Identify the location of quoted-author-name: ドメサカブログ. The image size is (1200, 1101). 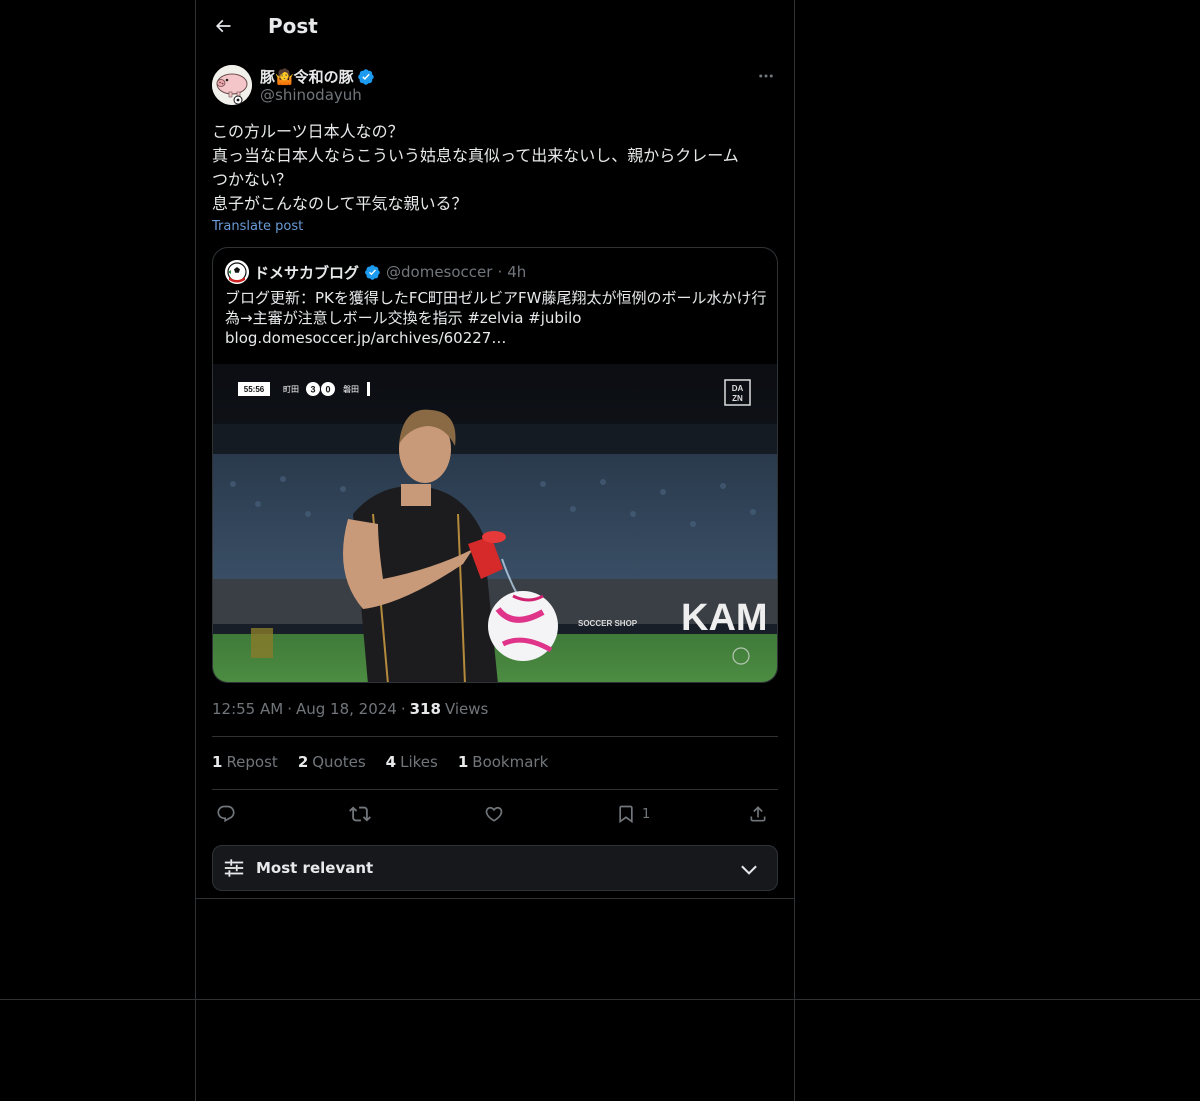
(307, 272).